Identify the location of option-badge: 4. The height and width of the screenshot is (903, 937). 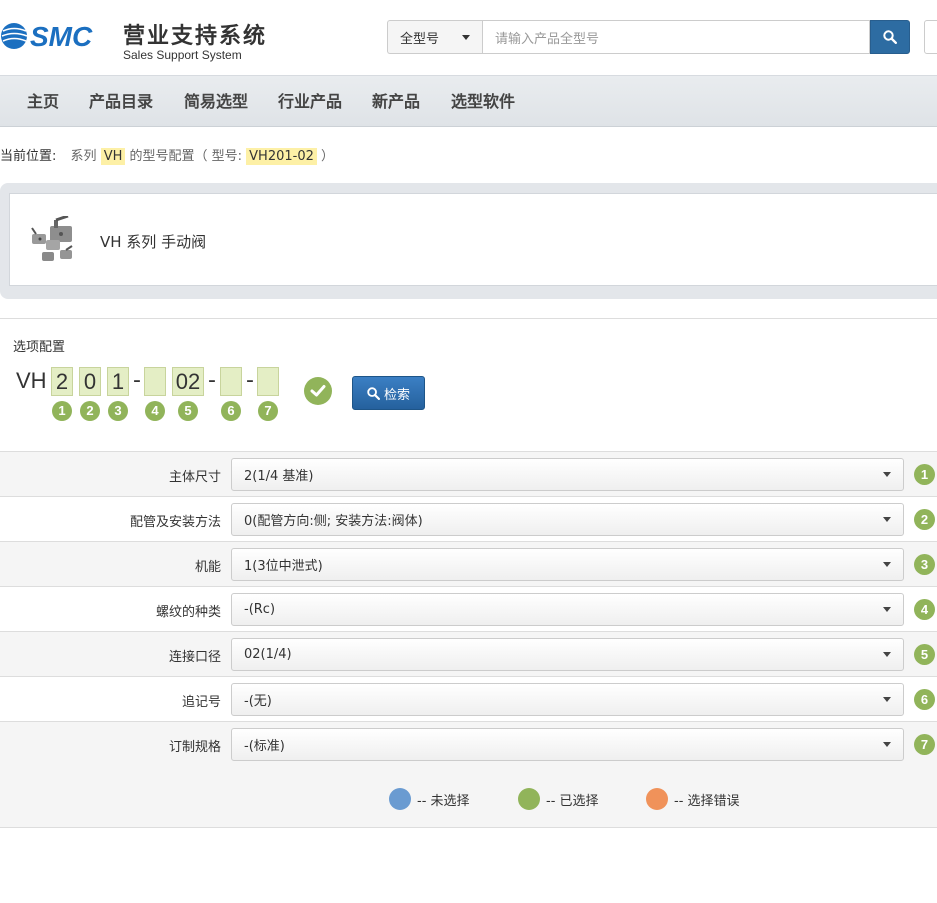
(924, 609).